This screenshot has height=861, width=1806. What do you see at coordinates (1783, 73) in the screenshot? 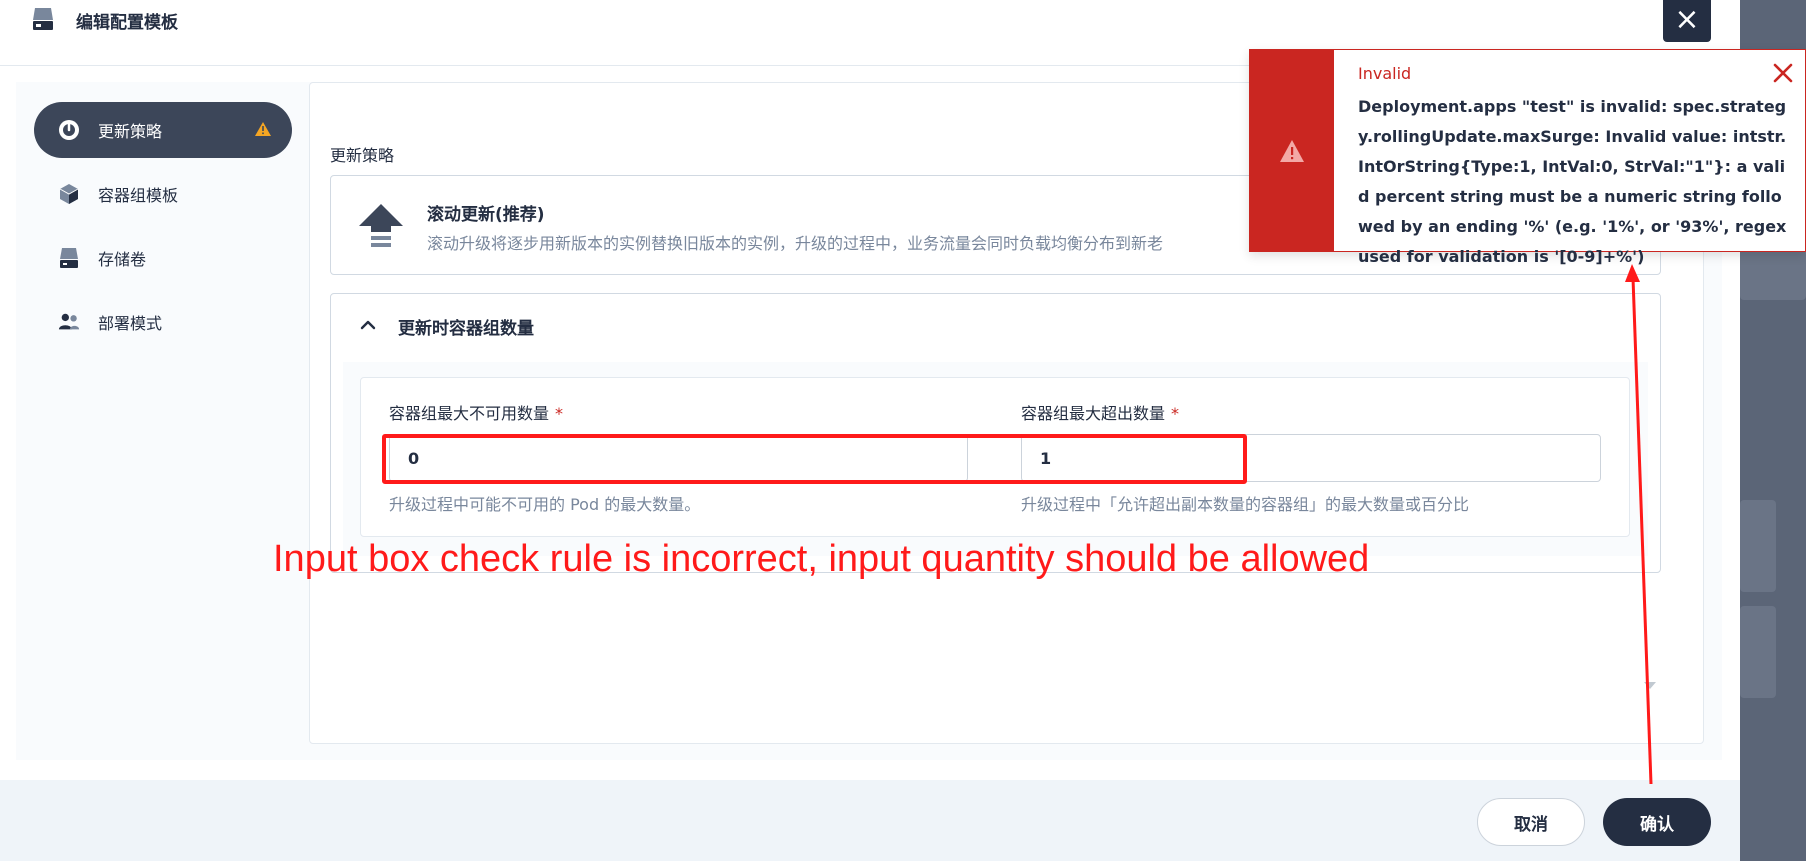
I see `notification-close-icon` at bounding box center [1783, 73].